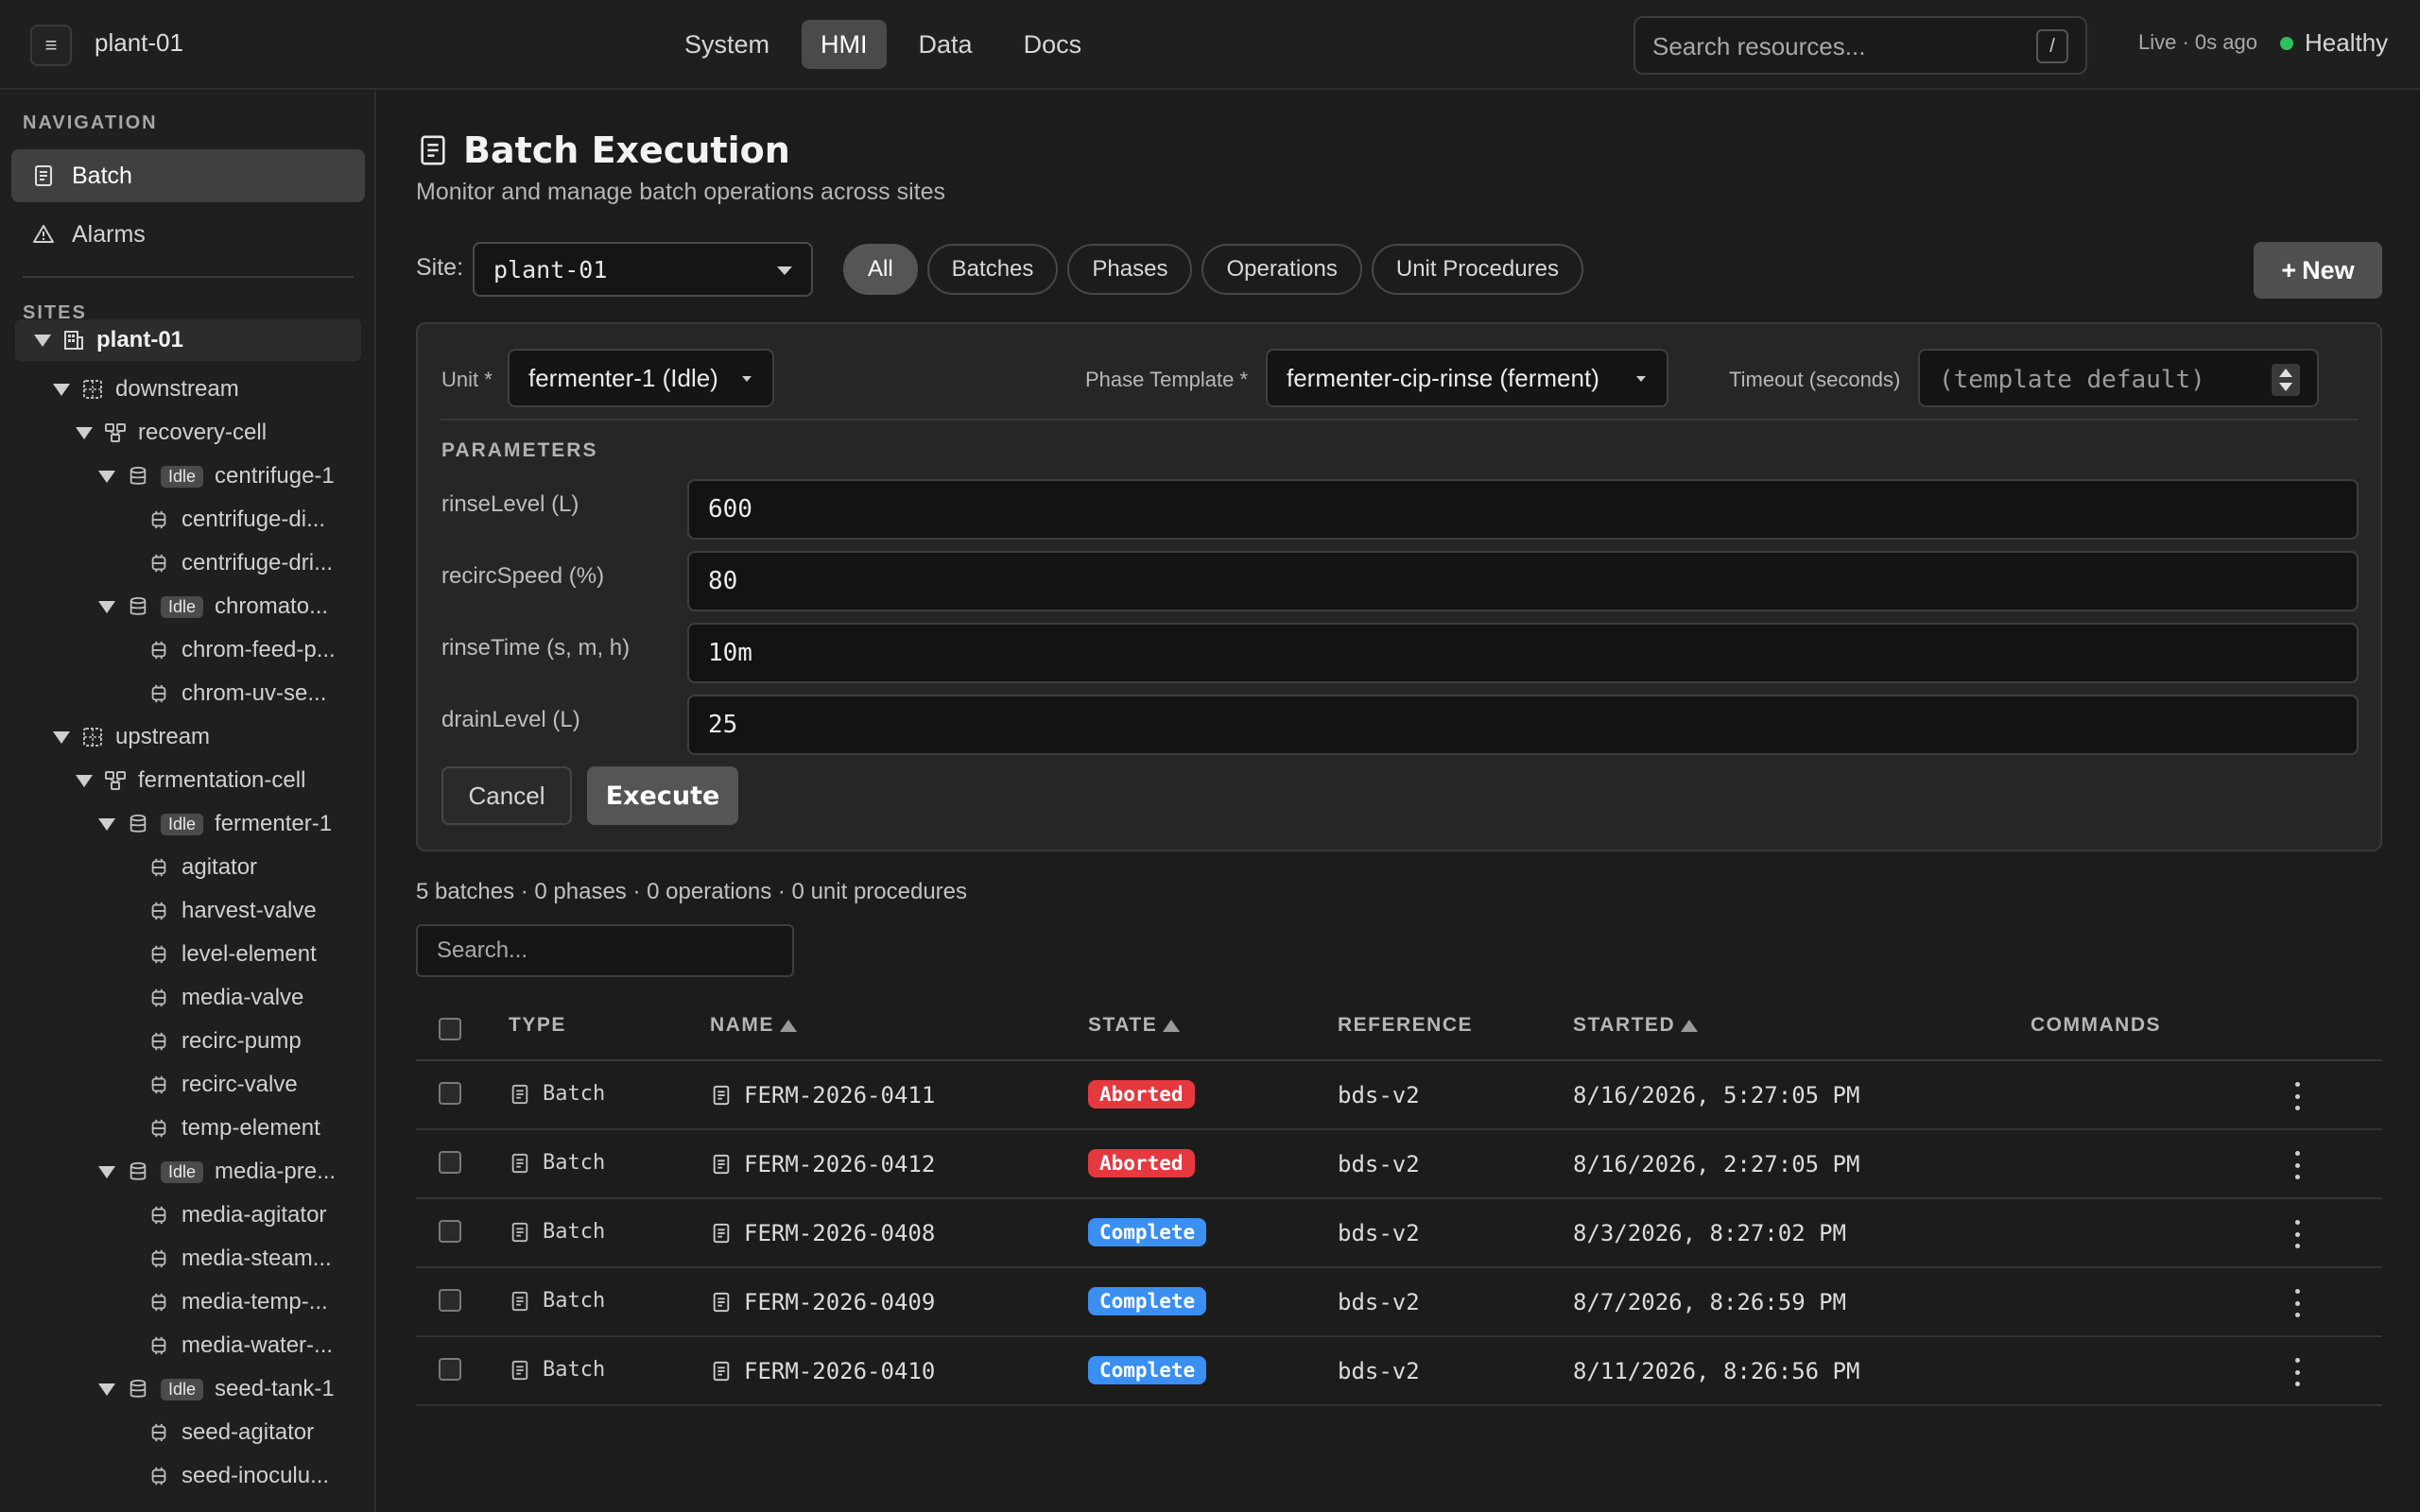 This screenshot has height=1512, width=2420. What do you see at coordinates (641, 378) in the screenshot?
I see `unit-select: fermenter-1 (Idle)` at bounding box center [641, 378].